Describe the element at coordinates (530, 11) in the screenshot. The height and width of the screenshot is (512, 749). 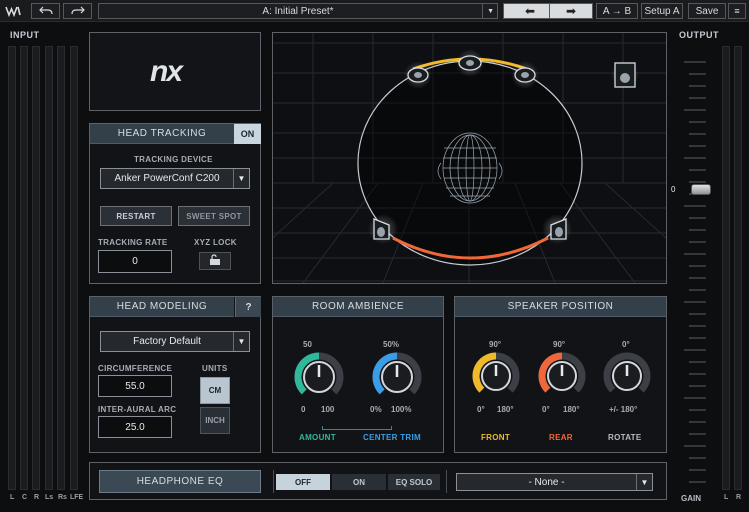
I see `arrow-left-icon: ⬅` at that location.